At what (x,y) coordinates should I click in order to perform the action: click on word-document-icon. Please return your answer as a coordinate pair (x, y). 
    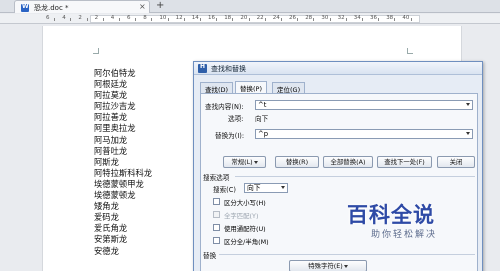
    Looking at the image, I should click on (25, 7).